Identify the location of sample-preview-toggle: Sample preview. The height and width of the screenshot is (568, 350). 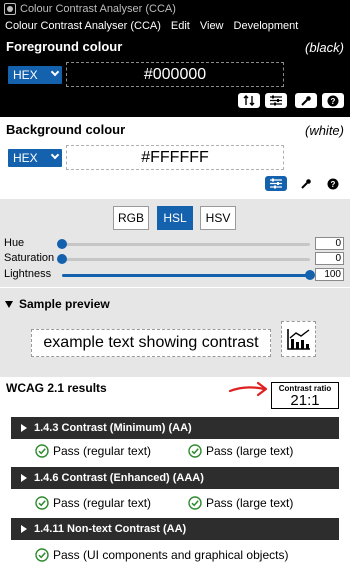
(57, 304).